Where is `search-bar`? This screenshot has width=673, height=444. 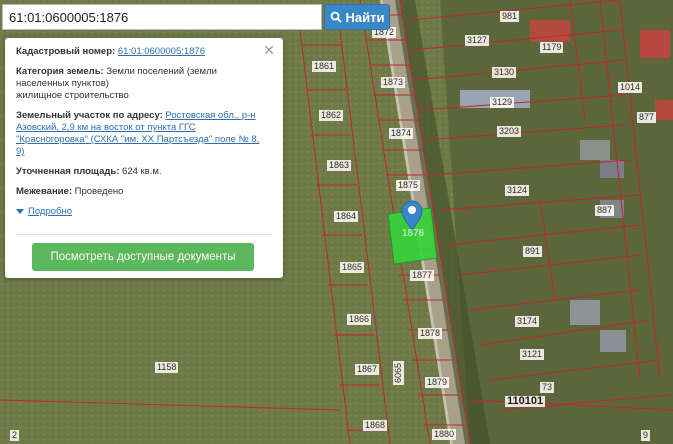 search-bar is located at coordinates (162, 17).